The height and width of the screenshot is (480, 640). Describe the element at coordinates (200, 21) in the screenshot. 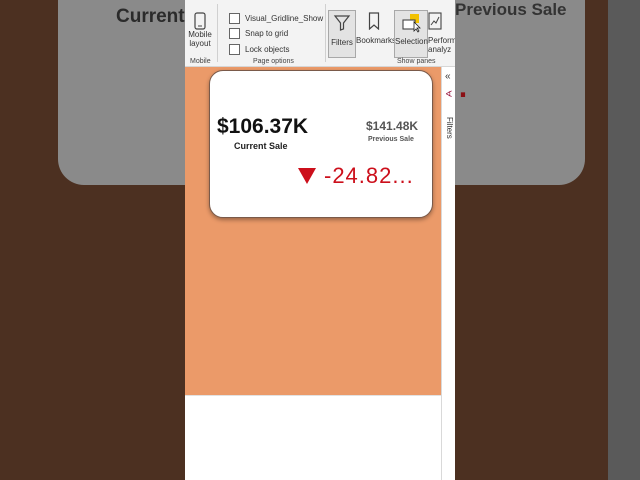

I see `mobile-icon` at that location.